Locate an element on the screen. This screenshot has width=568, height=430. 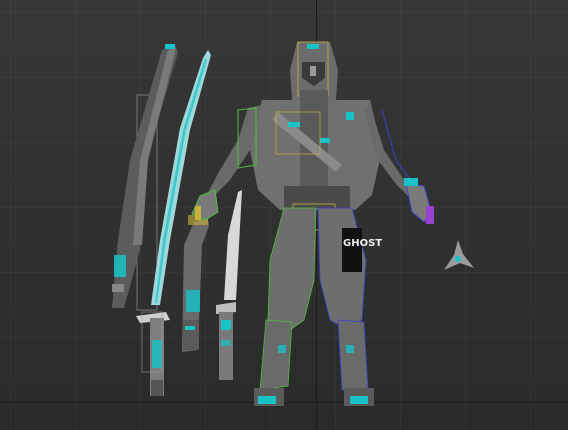
shuriken is located at coordinates (459, 255).